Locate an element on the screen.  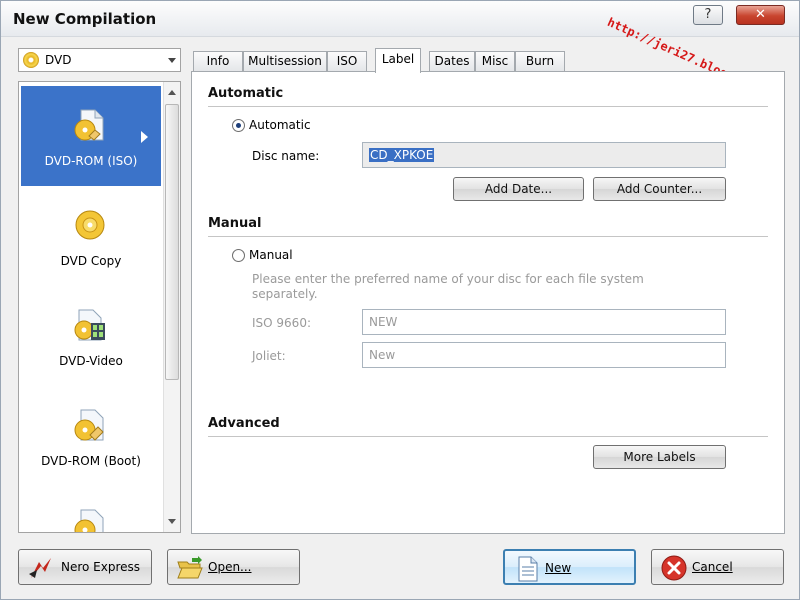
dvd-copy-icon is located at coordinates (90, 225).